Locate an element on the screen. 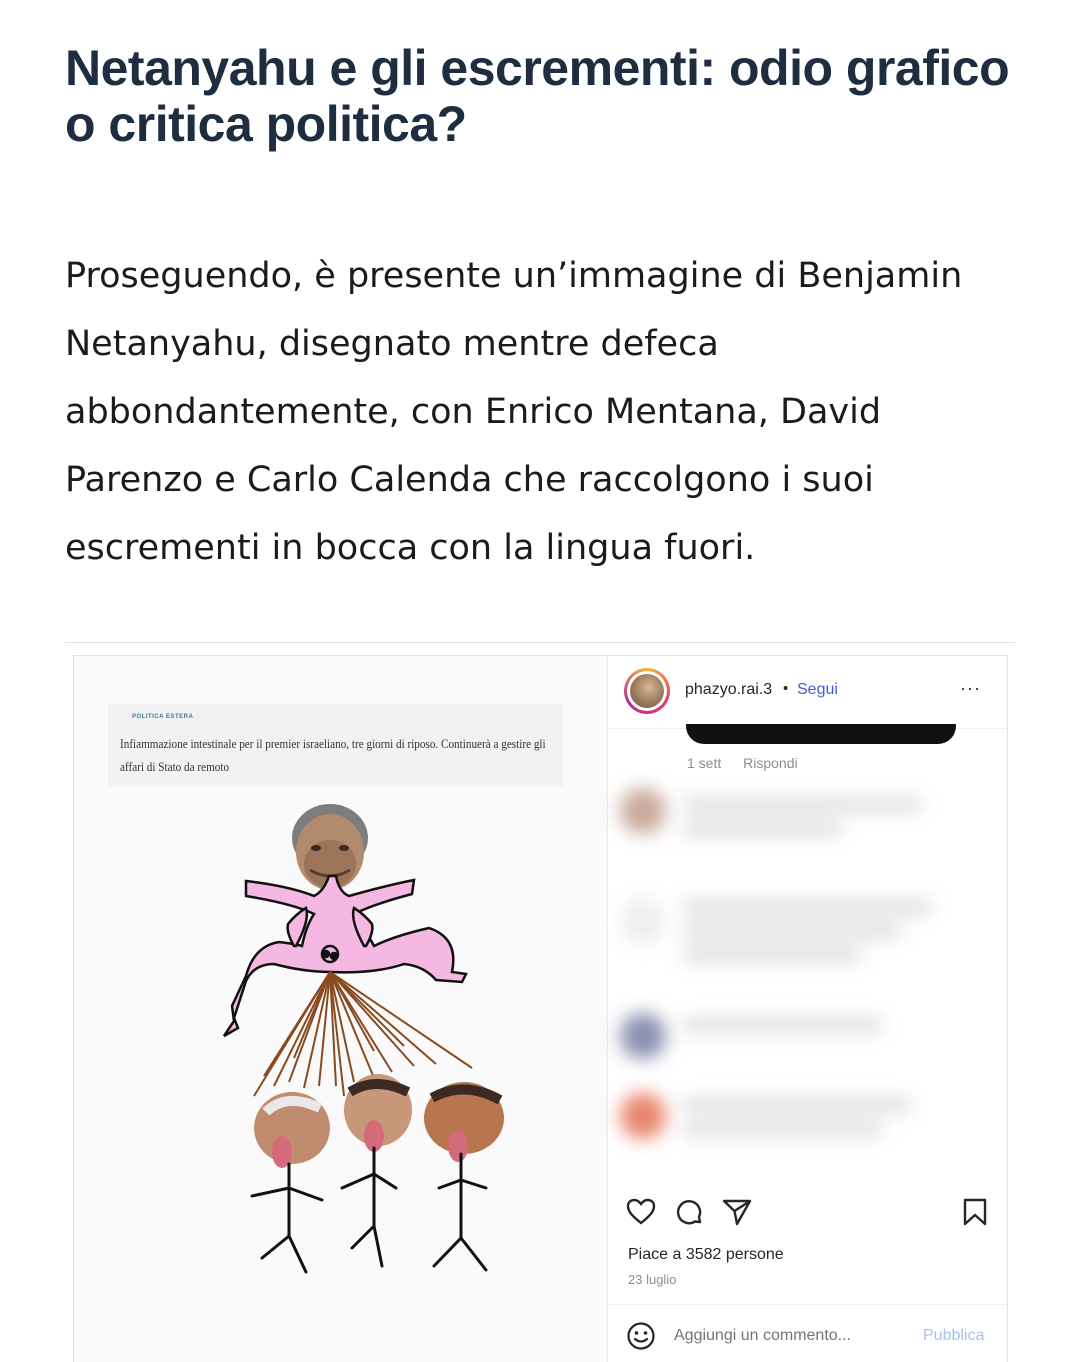 This screenshot has width=1080, height=1362. lower-head-left is located at coordinates (292, 1130).